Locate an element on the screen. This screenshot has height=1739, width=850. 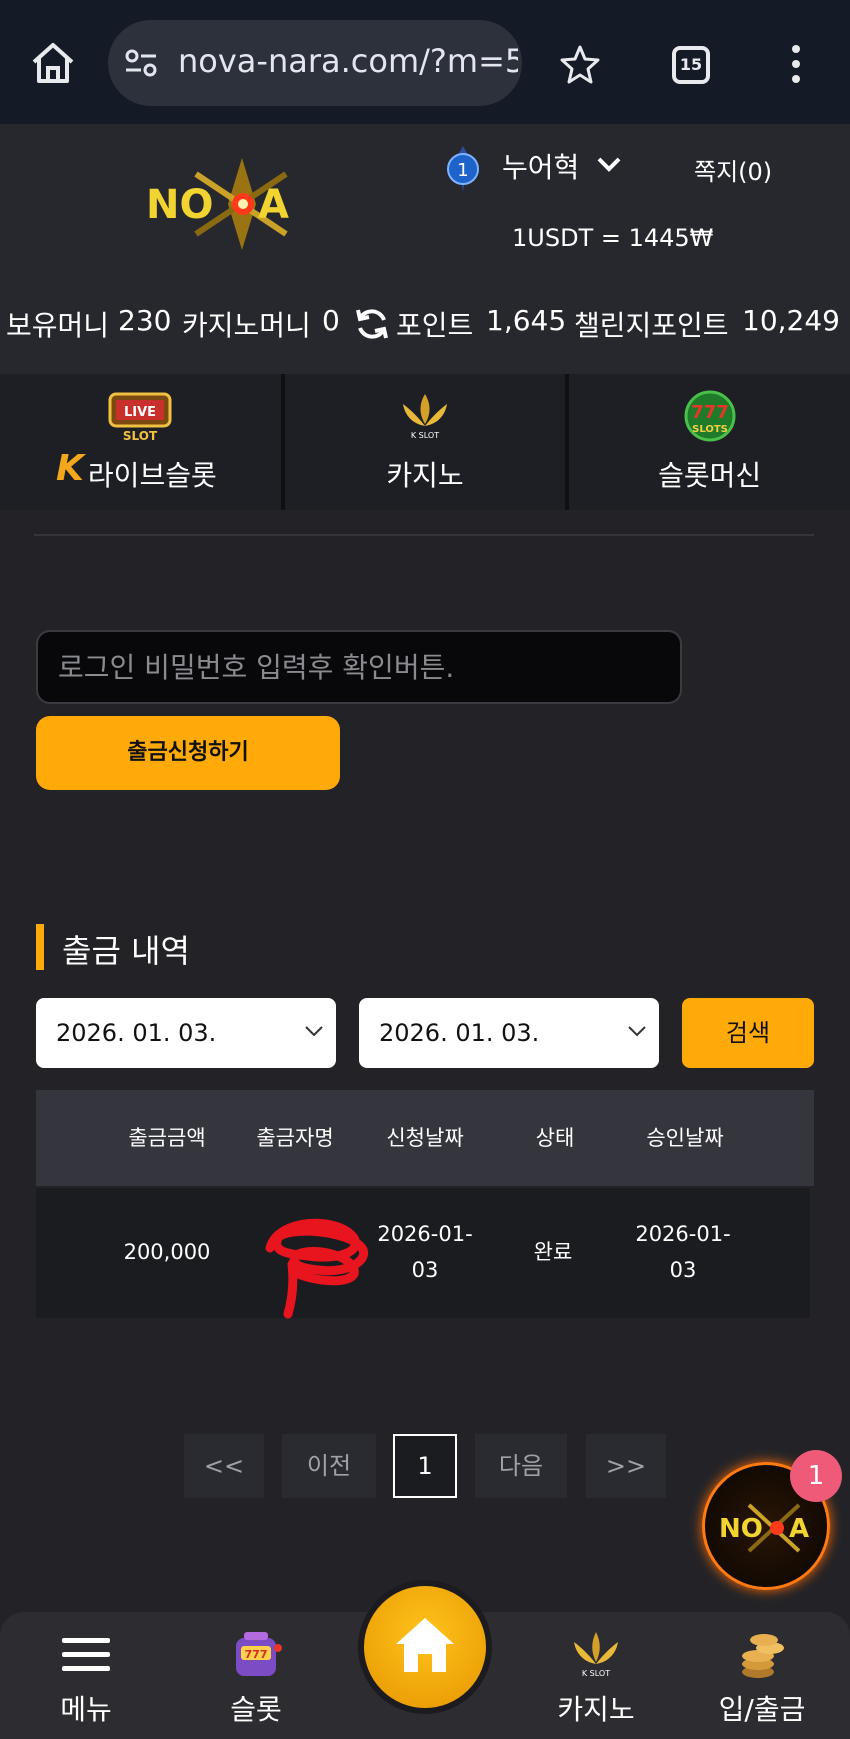
date-from-value: 2026. 01. 03. is located at coordinates (136, 1033).